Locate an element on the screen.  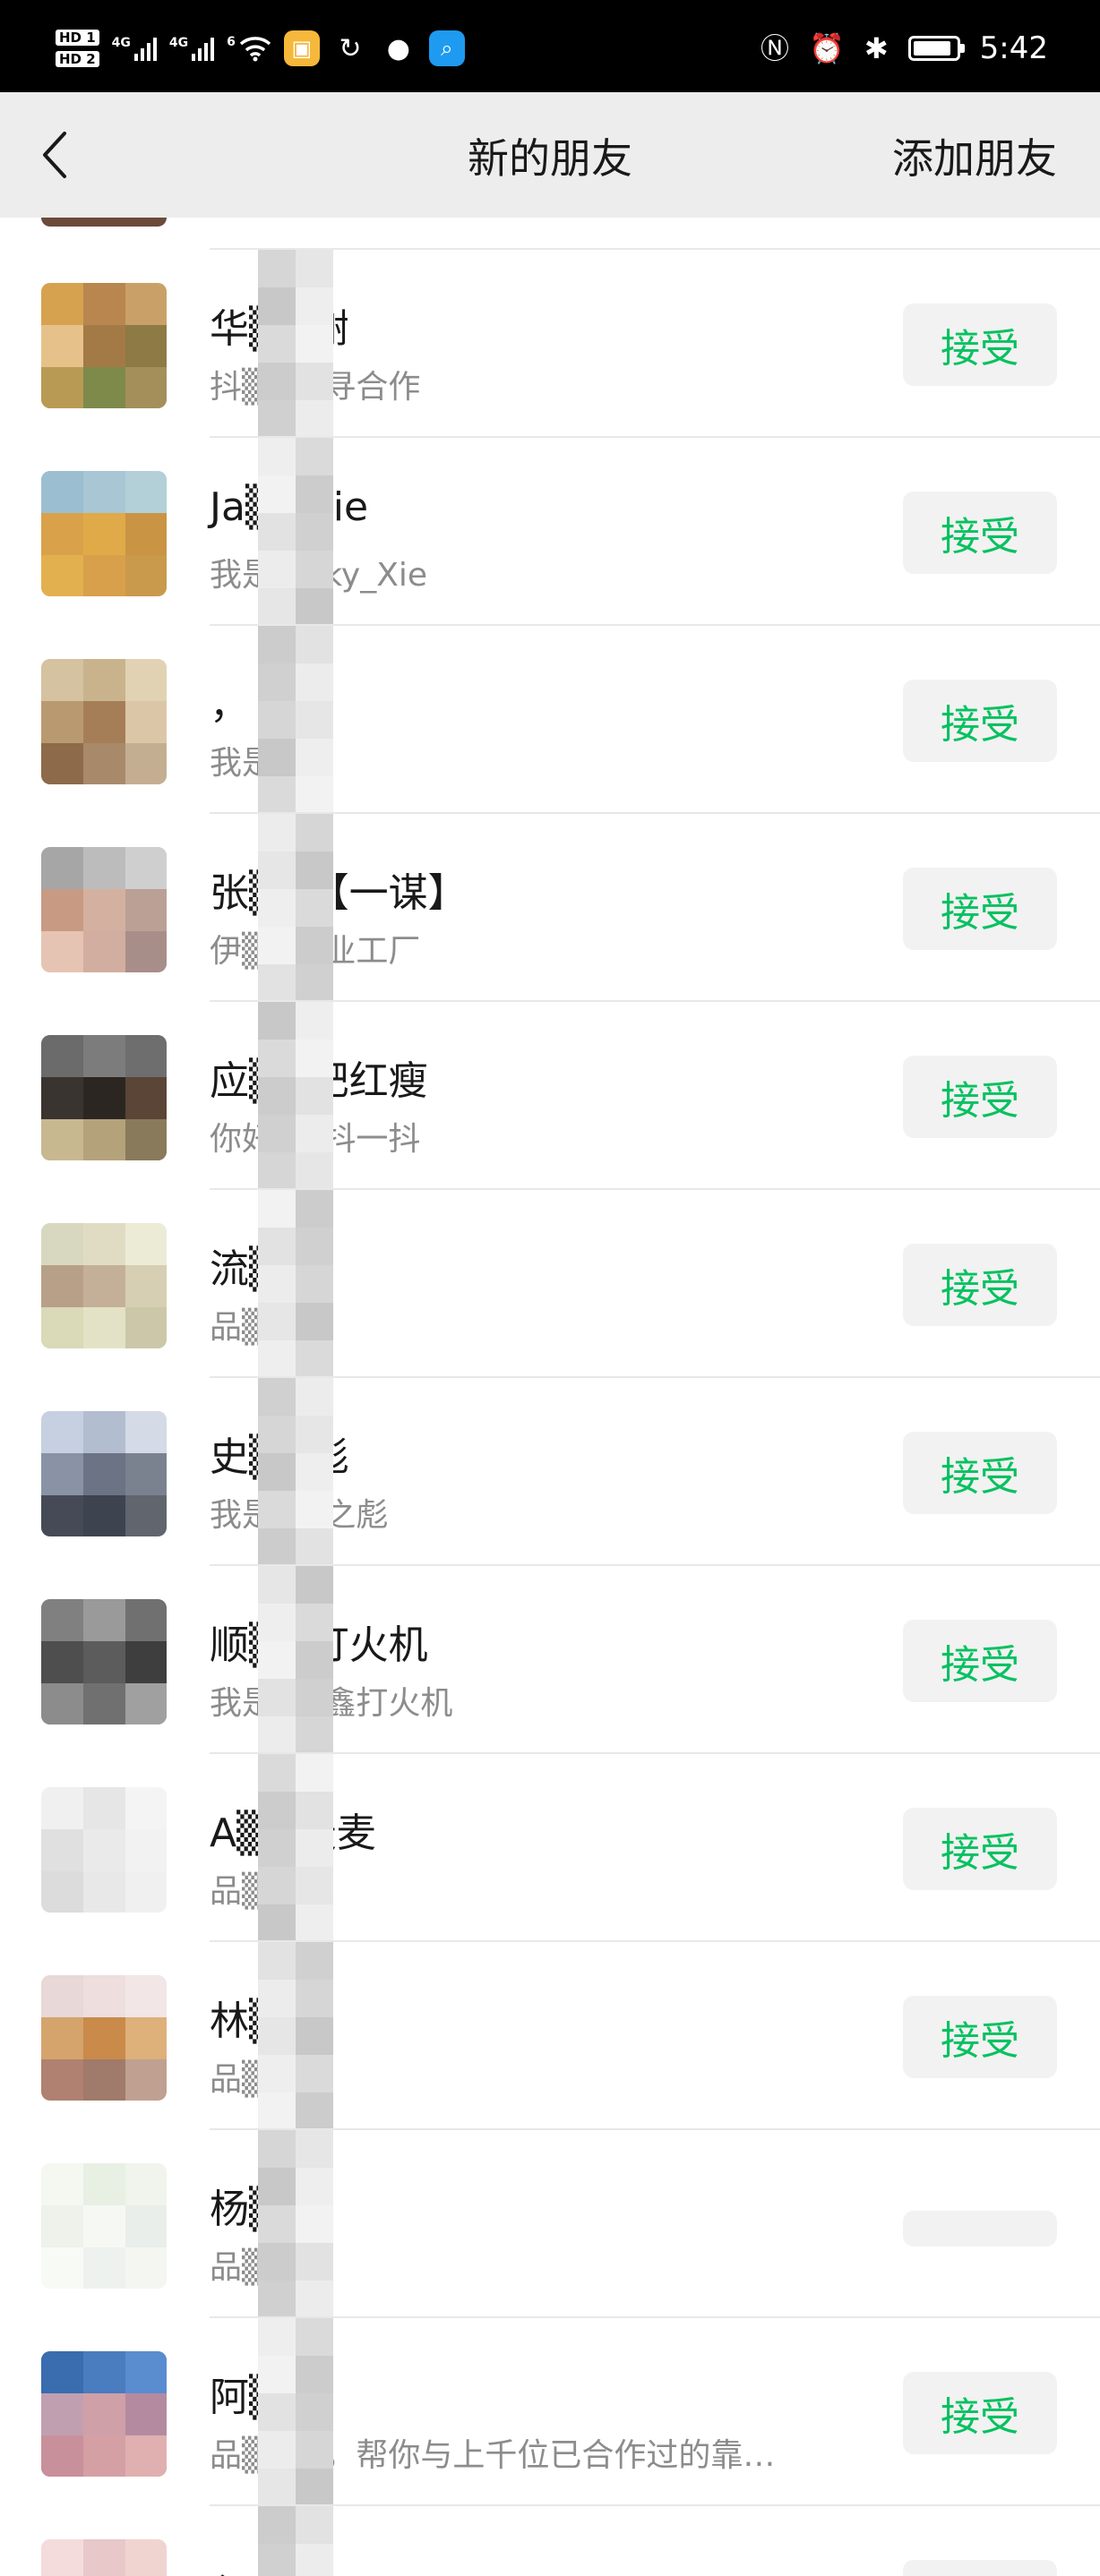
friend-request-row: 阿▒▒品▒▒作，帮你与上千位已合作过的靠…接受 is located at coordinates (550, 2412).